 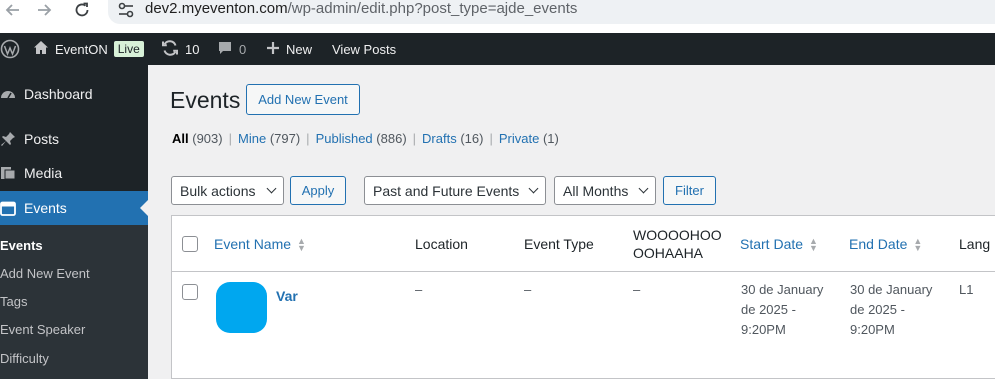 I want to click on months-select: All Months, so click(x=605, y=190).